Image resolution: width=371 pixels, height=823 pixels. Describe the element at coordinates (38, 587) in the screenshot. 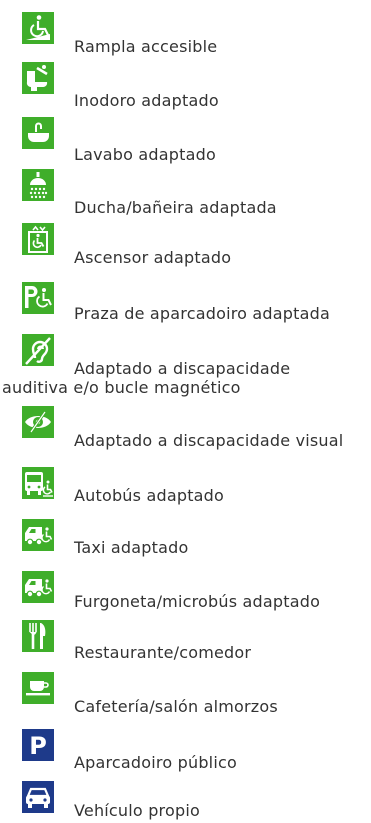

I see `accessible-van-icon` at that location.